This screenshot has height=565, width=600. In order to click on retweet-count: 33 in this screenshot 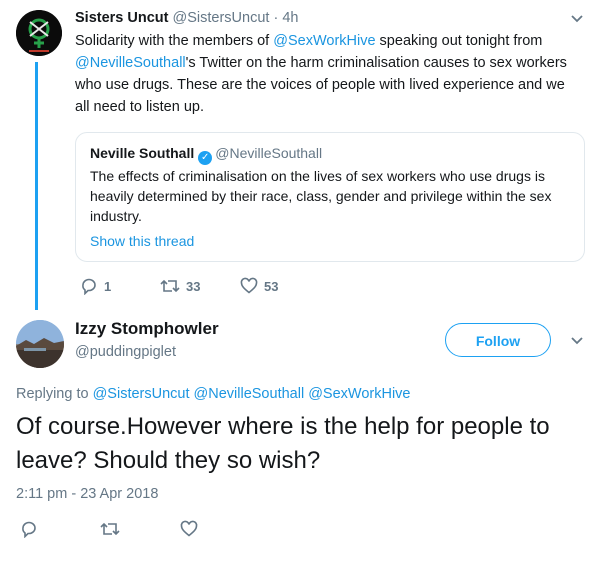, I will do `click(193, 286)`.